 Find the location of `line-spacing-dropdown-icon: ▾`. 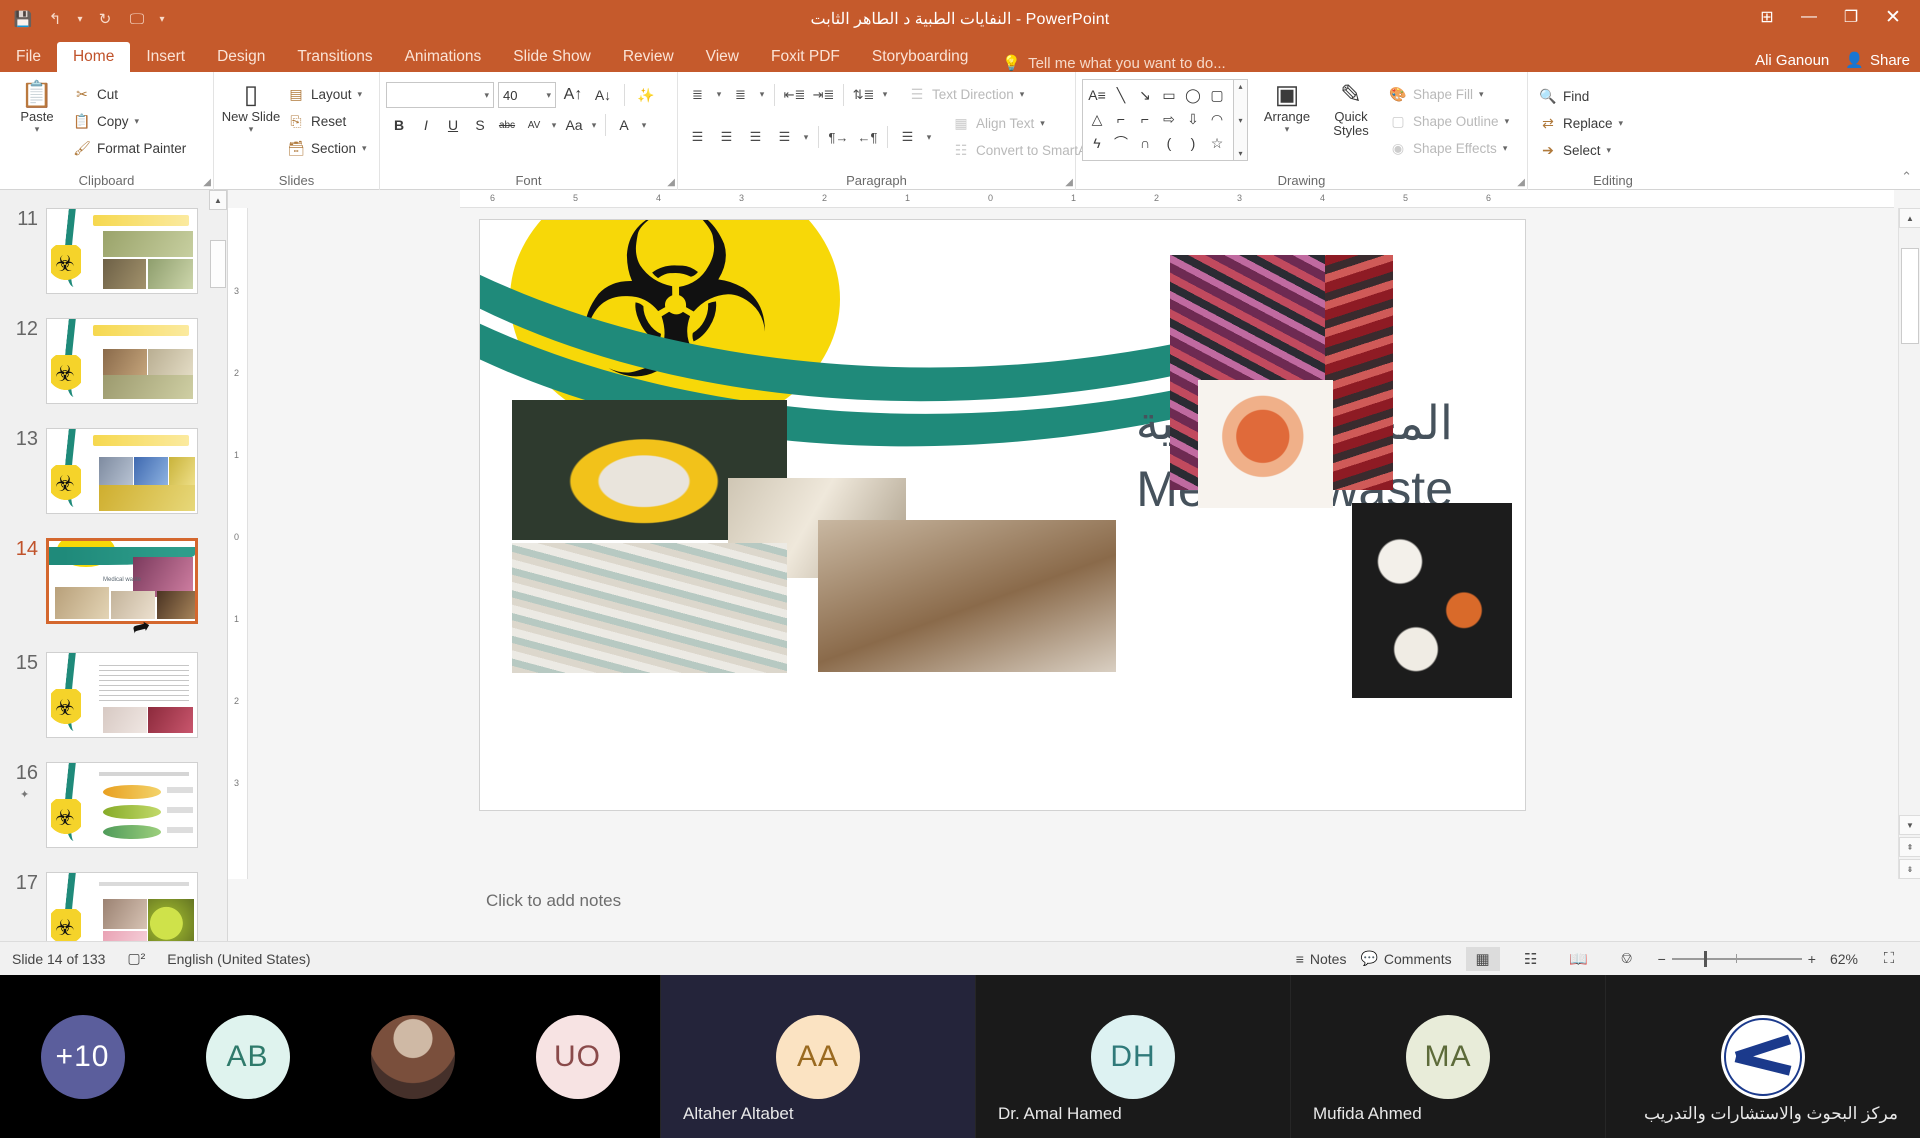

line-spacing-dropdown-icon: ▾ is located at coordinates (885, 94).